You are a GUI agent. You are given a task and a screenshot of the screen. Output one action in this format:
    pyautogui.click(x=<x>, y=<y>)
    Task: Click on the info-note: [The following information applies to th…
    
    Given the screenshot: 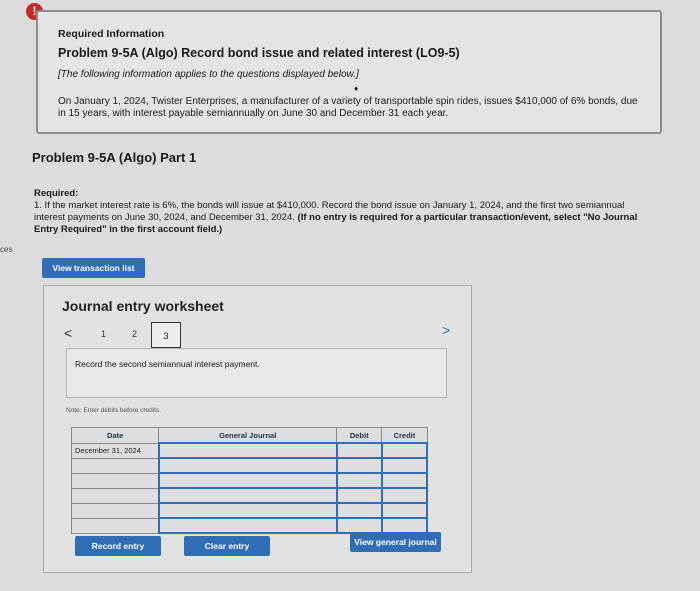 What is the action you would take?
    pyautogui.click(x=208, y=74)
    